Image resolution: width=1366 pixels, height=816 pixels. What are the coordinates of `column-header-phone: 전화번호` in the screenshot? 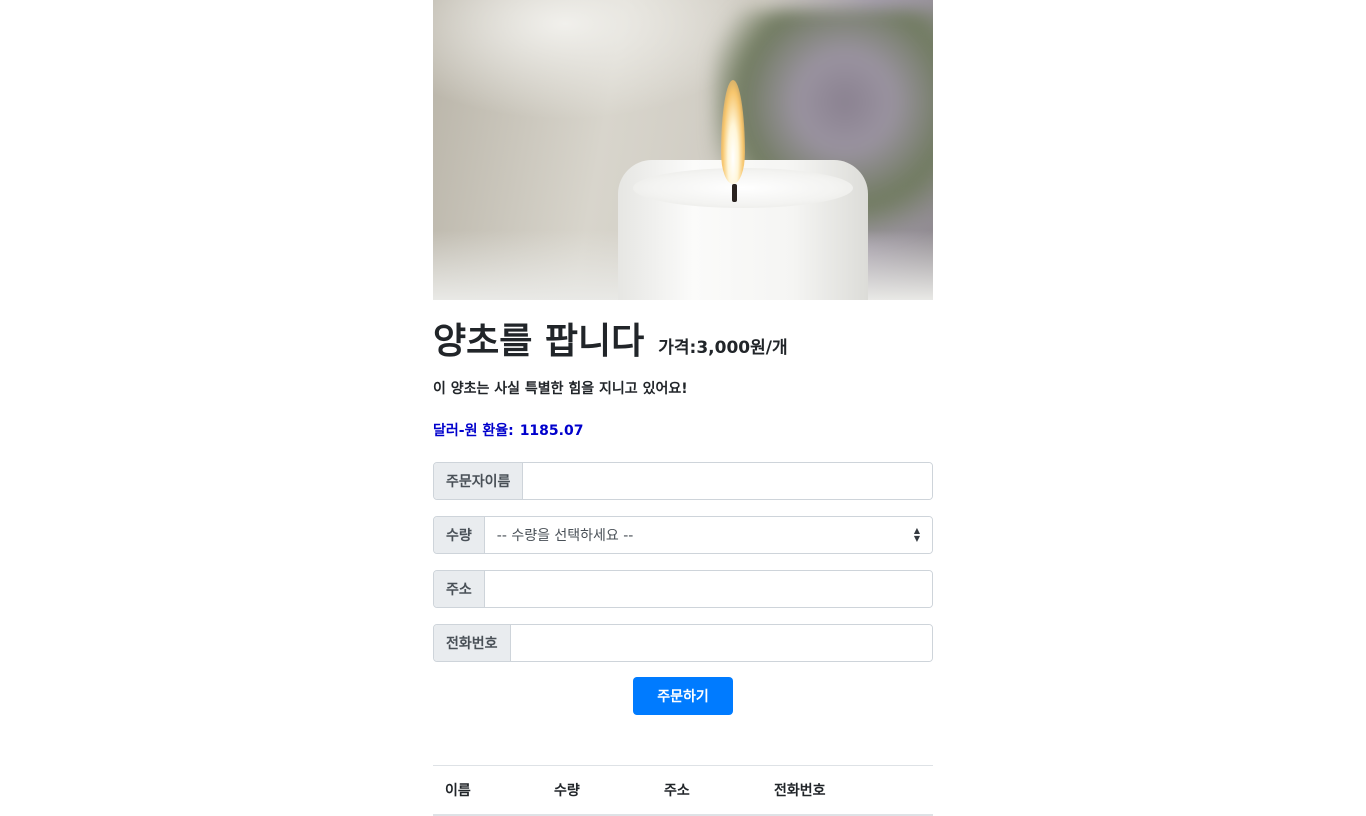 It's located at (847, 790).